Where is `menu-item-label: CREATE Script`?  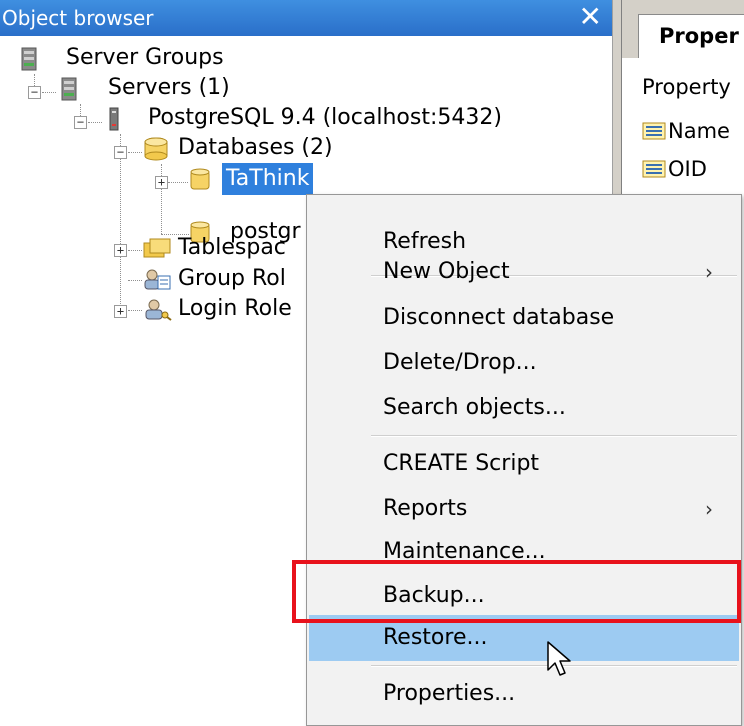
menu-item-label: CREATE Script is located at coordinates (461, 463).